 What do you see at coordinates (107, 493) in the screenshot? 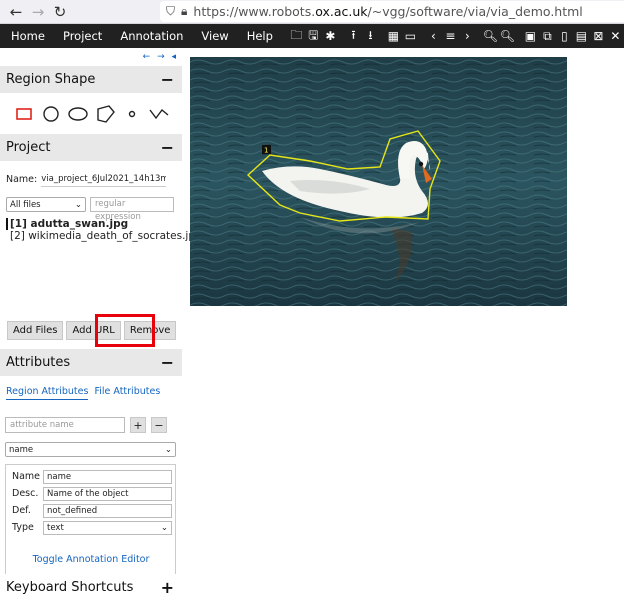
I see `attr-desc-field: Name of the object` at bounding box center [107, 493].